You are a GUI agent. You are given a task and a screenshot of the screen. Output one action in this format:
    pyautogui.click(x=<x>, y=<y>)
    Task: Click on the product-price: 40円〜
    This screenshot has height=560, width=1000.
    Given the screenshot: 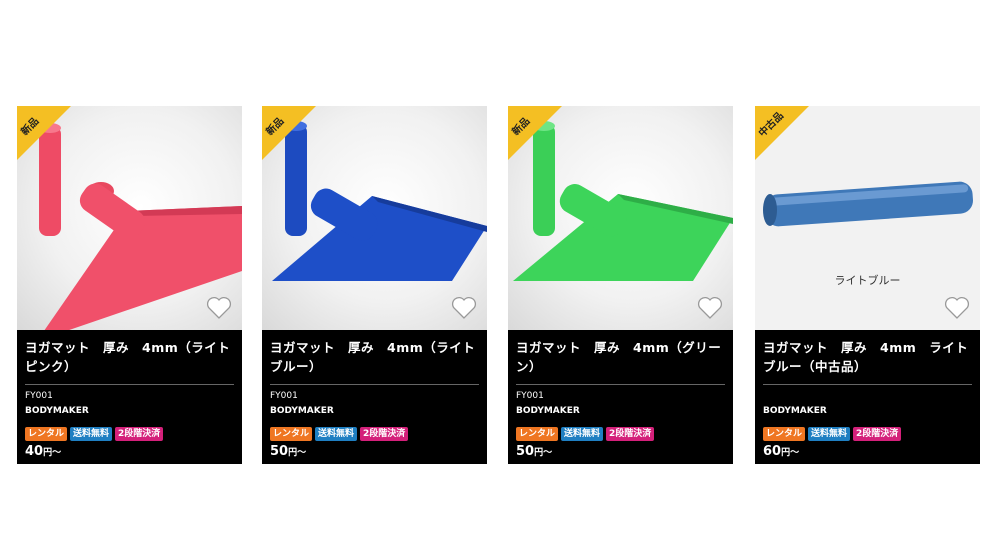 What is the action you would take?
    pyautogui.click(x=129, y=451)
    